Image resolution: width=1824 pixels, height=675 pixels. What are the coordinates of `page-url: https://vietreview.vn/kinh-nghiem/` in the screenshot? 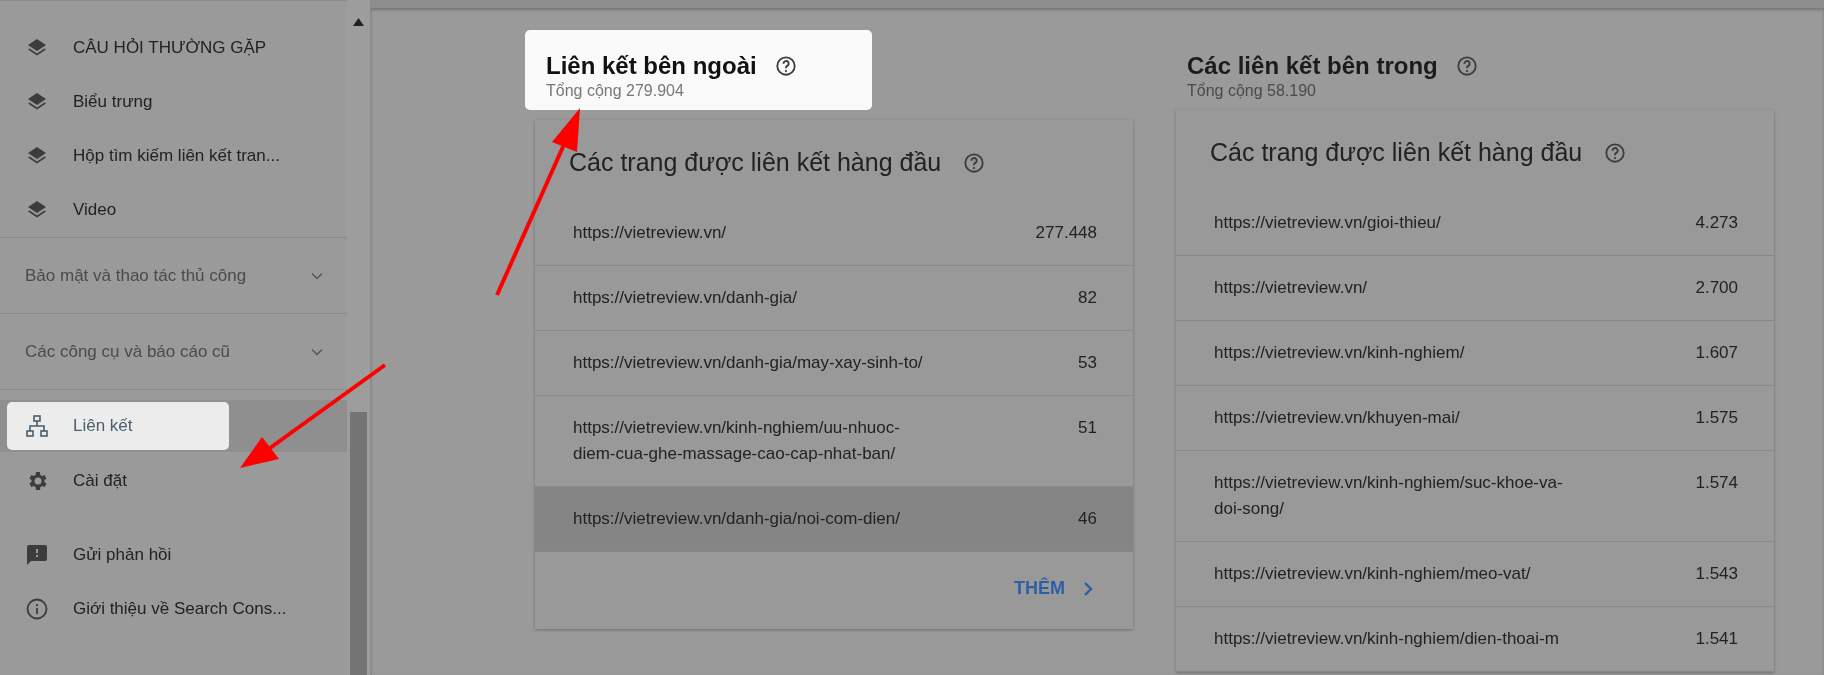 It's located at (1339, 353).